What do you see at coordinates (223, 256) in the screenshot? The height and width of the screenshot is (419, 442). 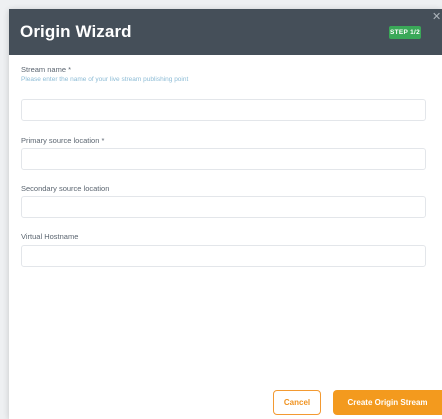 I see `virtual-hostname-input` at bounding box center [223, 256].